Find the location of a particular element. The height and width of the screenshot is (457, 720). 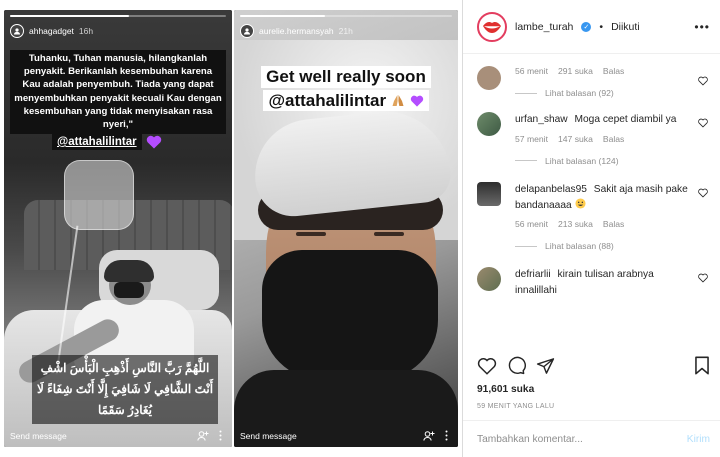

view-replies-label: Lihat balasan (124) is located at coordinates (582, 161).